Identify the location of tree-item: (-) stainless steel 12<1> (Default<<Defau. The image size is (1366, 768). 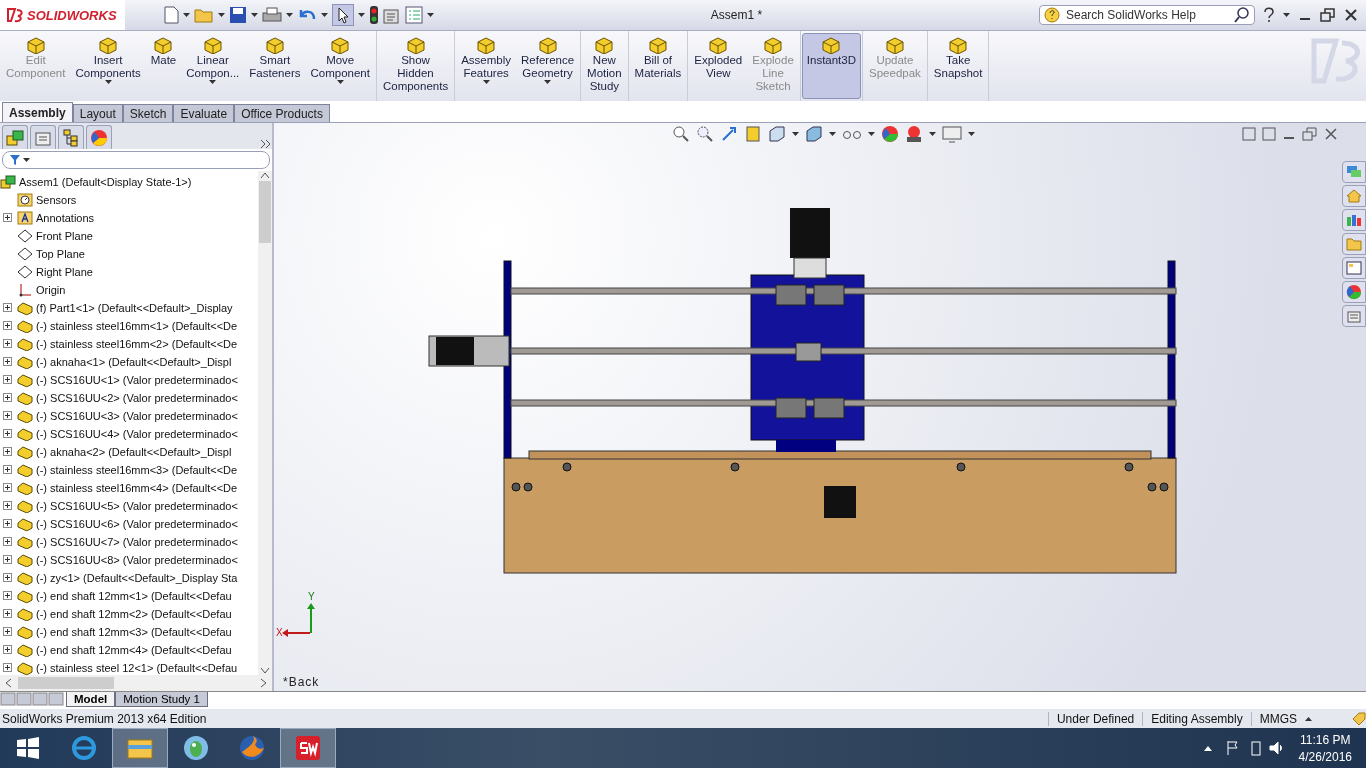
(129, 667).